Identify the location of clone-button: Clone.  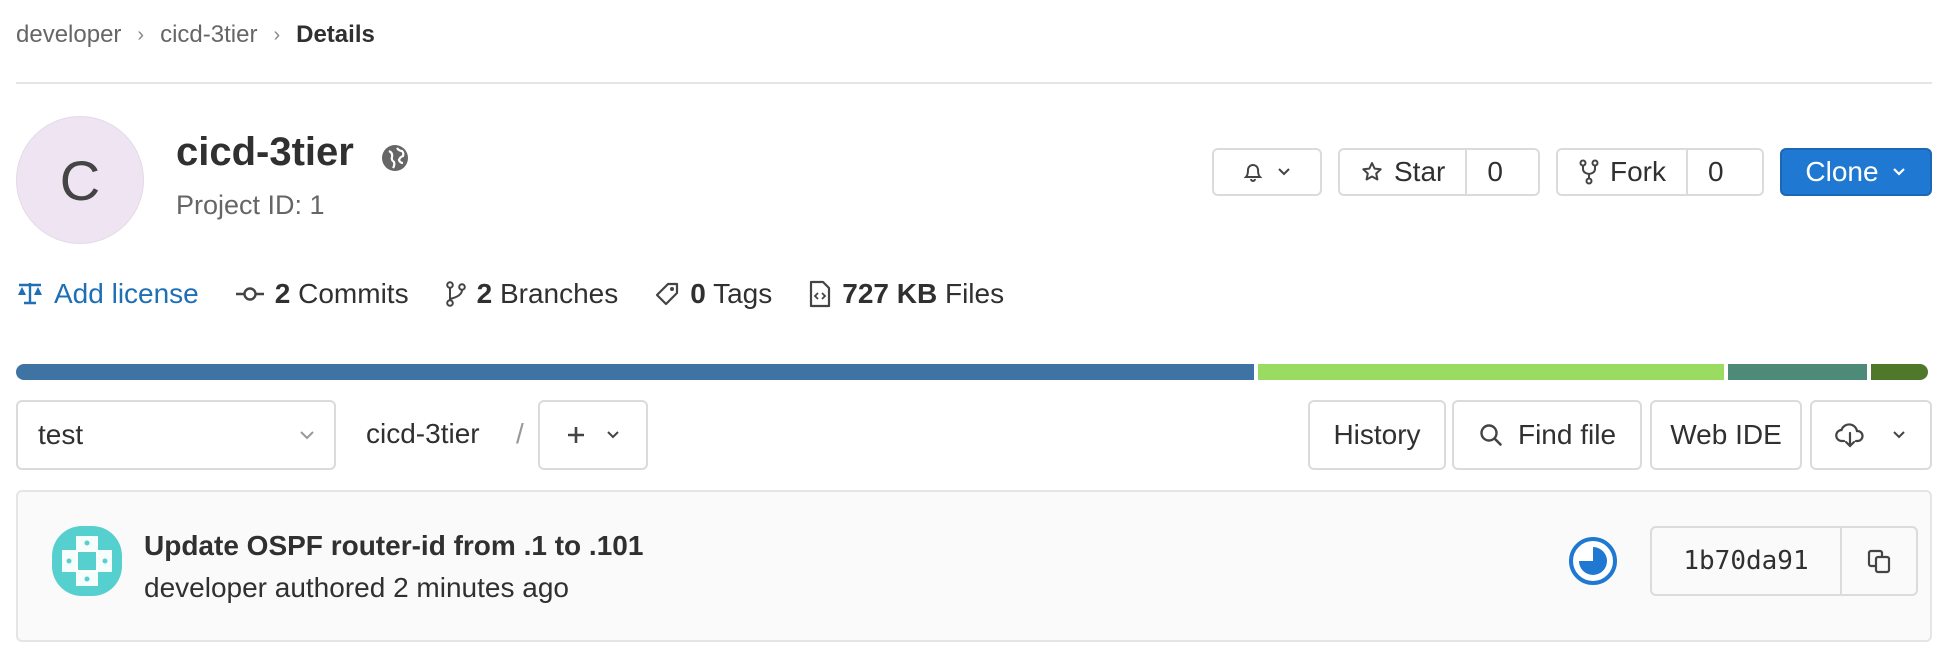
(1856, 172).